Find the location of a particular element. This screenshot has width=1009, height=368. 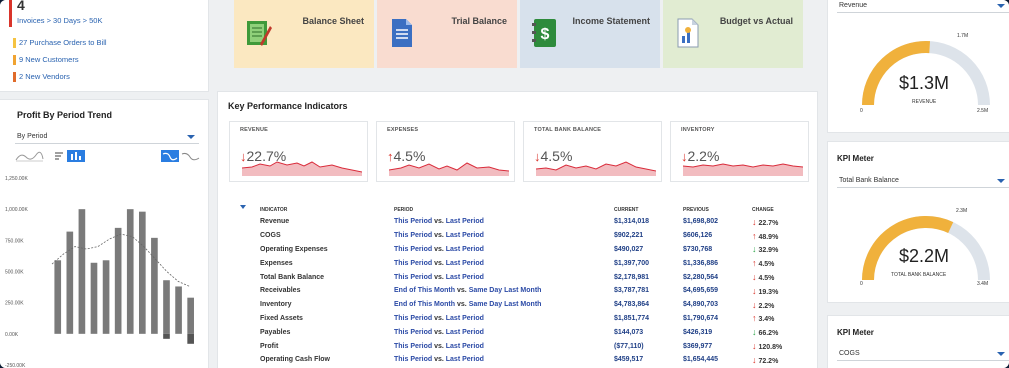

kpi-change: ↑ 3.4% is located at coordinates (778, 319).